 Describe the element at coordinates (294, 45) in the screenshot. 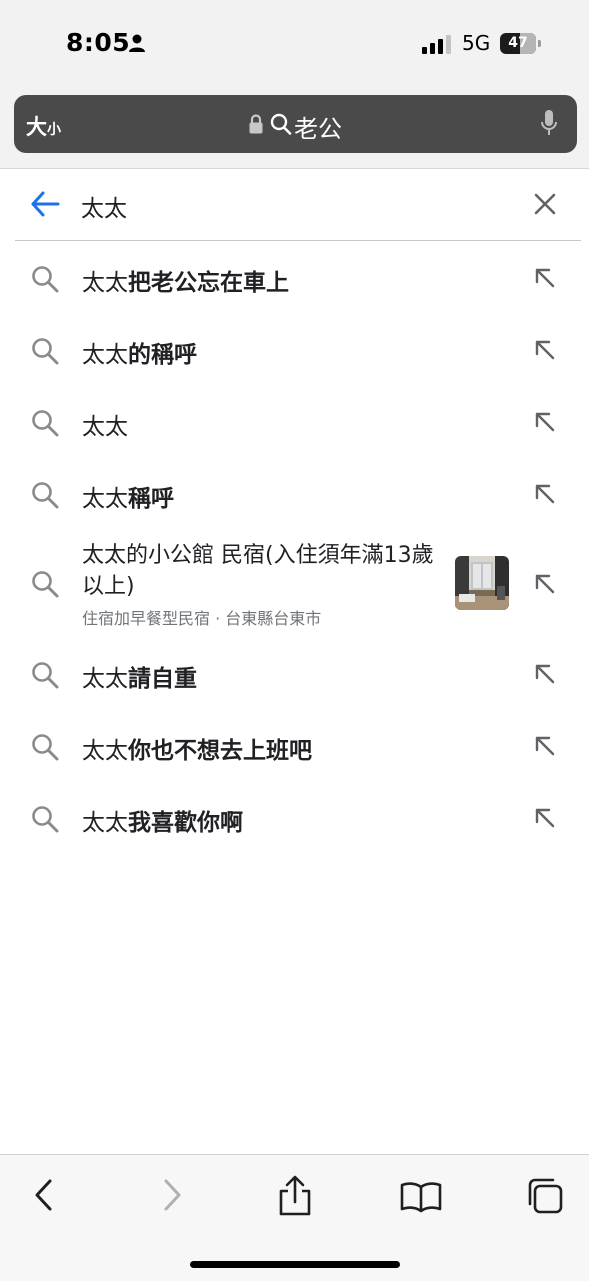

I see `status-bar: 8:05 5G 47` at that location.